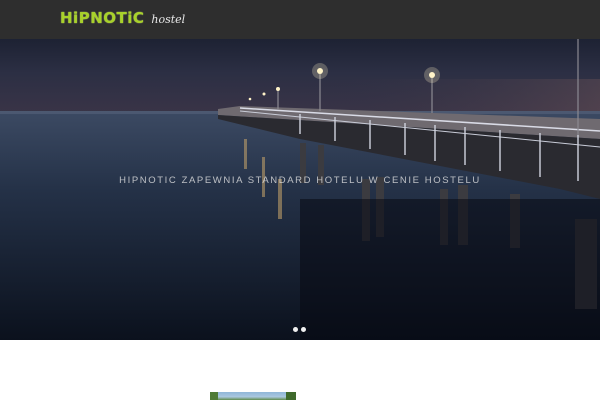 This screenshot has width=600, height=400. What do you see at coordinates (214, 396) in the screenshot?
I see `thumbnail-foliage-left` at bounding box center [214, 396].